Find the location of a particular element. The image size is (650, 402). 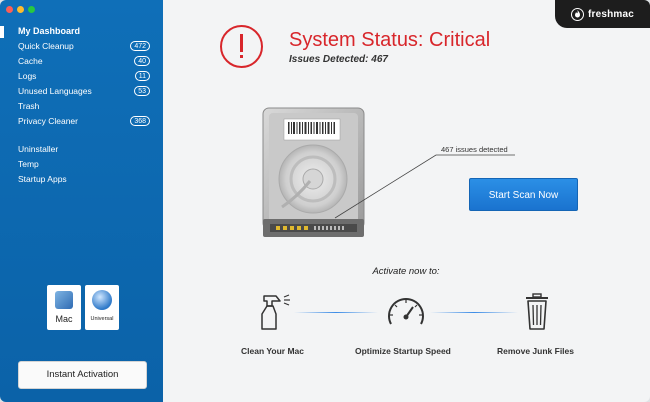

universal-app-tile: Universal is located at coordinates (102, 307).